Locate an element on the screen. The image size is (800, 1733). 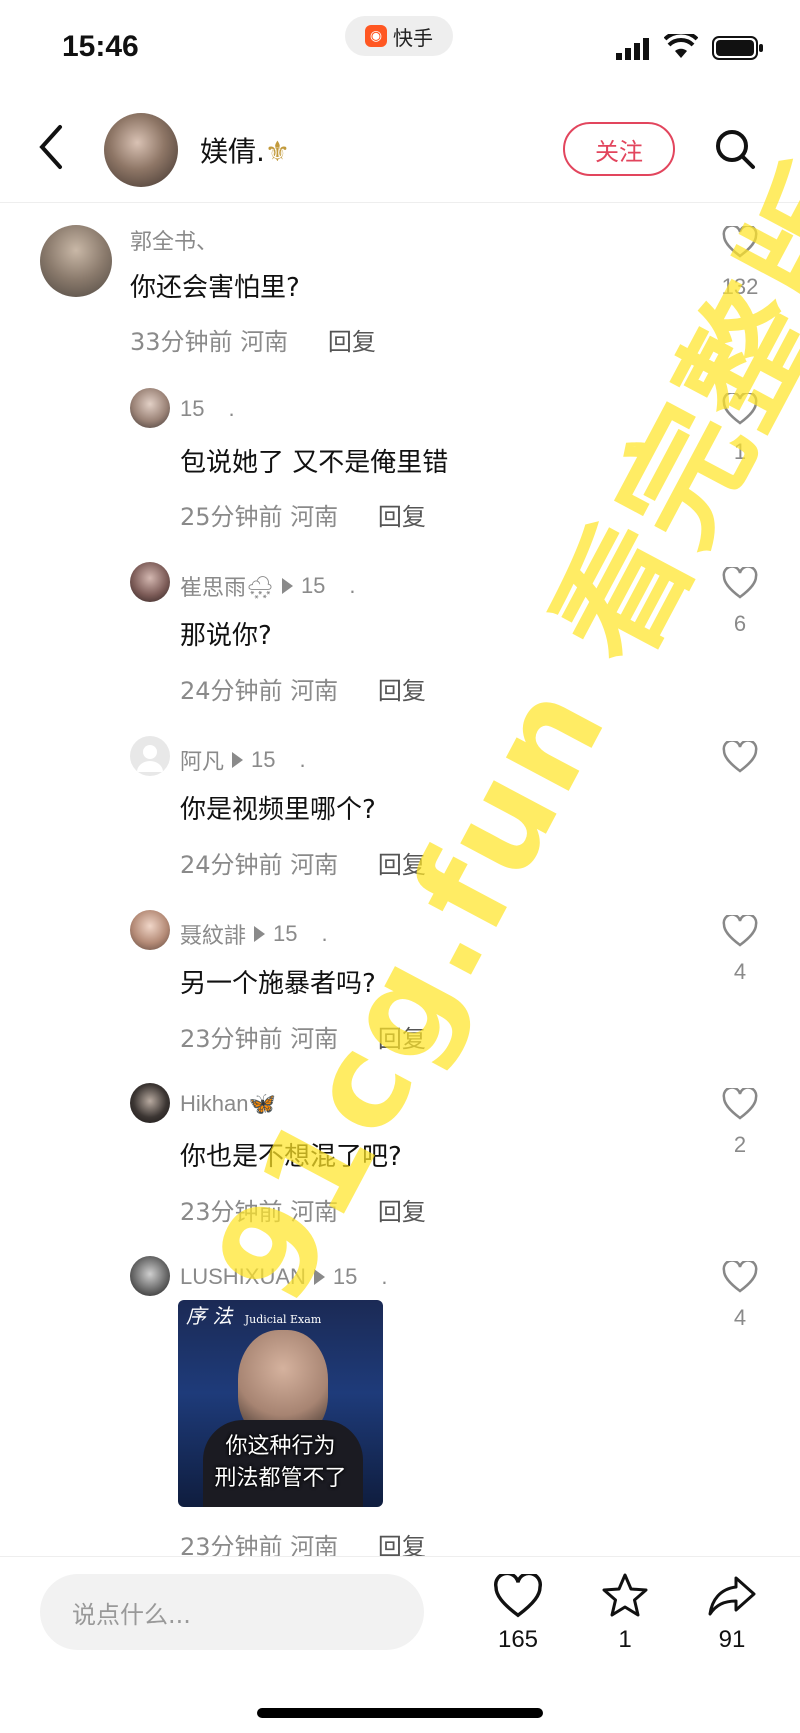
commenter-name-text: 聂紋誹 is located at coordinates (213, 935).